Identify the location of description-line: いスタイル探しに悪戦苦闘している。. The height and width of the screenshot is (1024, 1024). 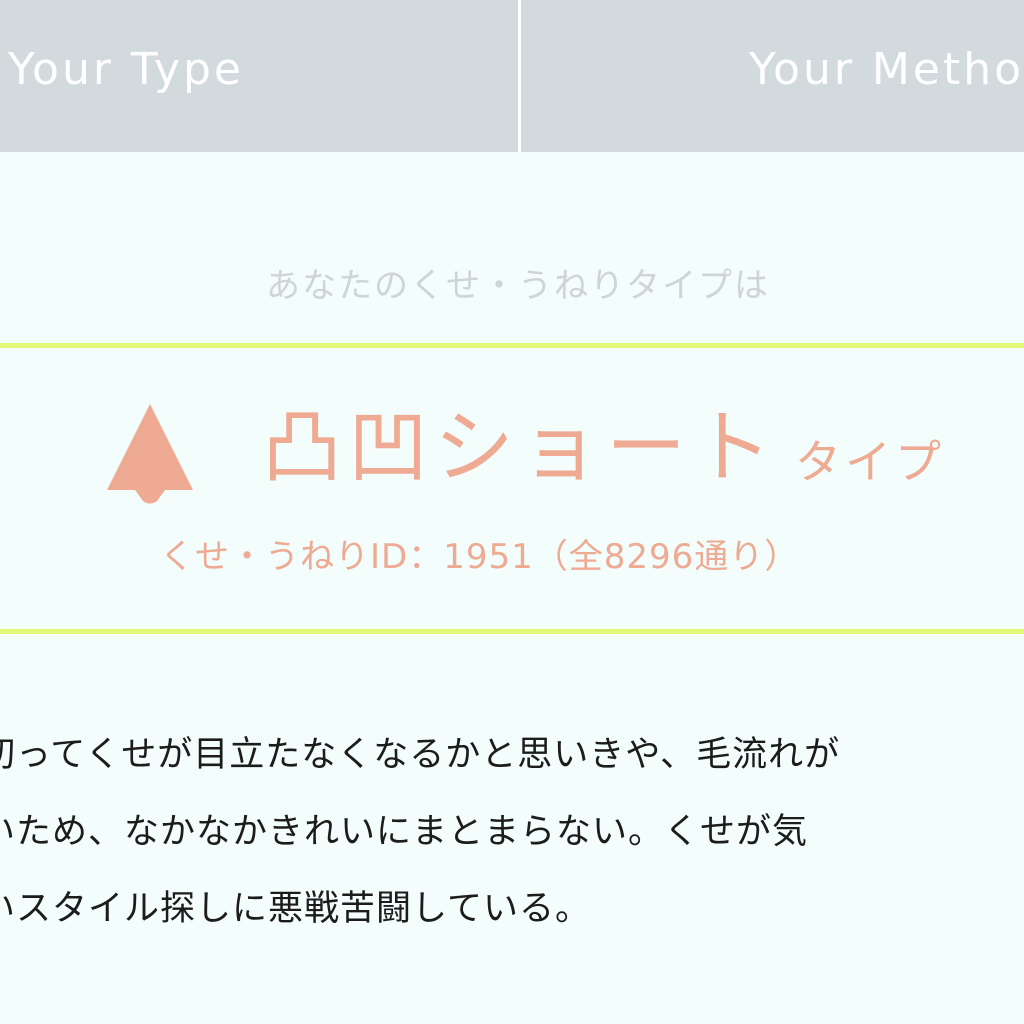
(295, 909).